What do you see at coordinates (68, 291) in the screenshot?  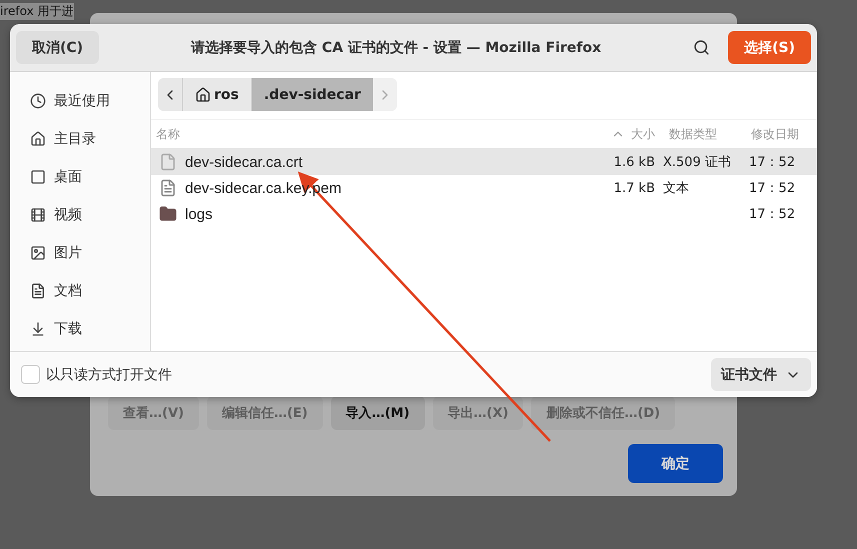 I see `sidebar-item: 文档` at bounding box center [68, 291].